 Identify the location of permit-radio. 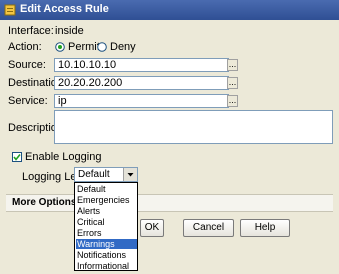
(60, 47).